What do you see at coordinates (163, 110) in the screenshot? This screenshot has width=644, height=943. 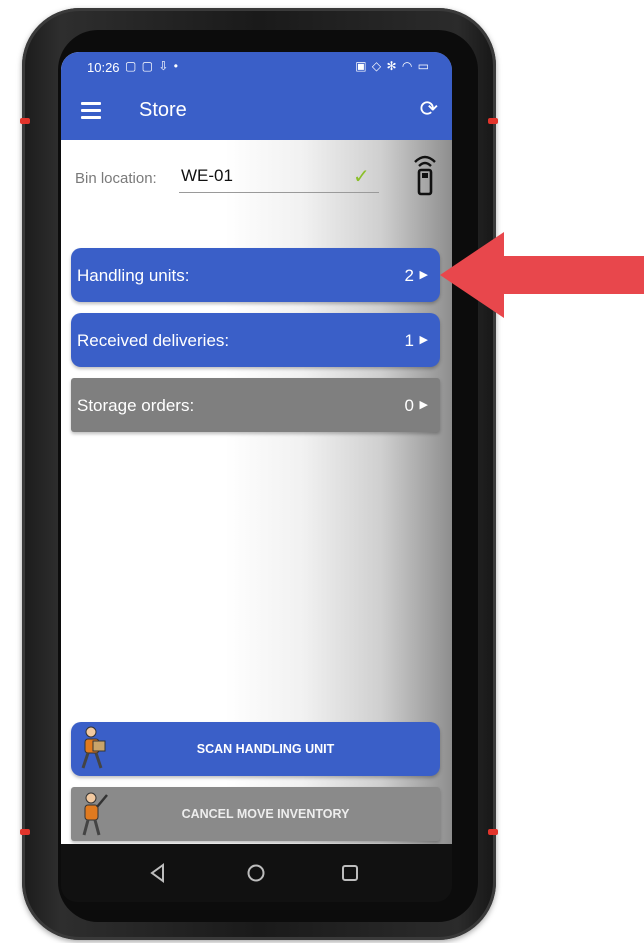 I see `page-title: Store` at bounding box center [163, 110].